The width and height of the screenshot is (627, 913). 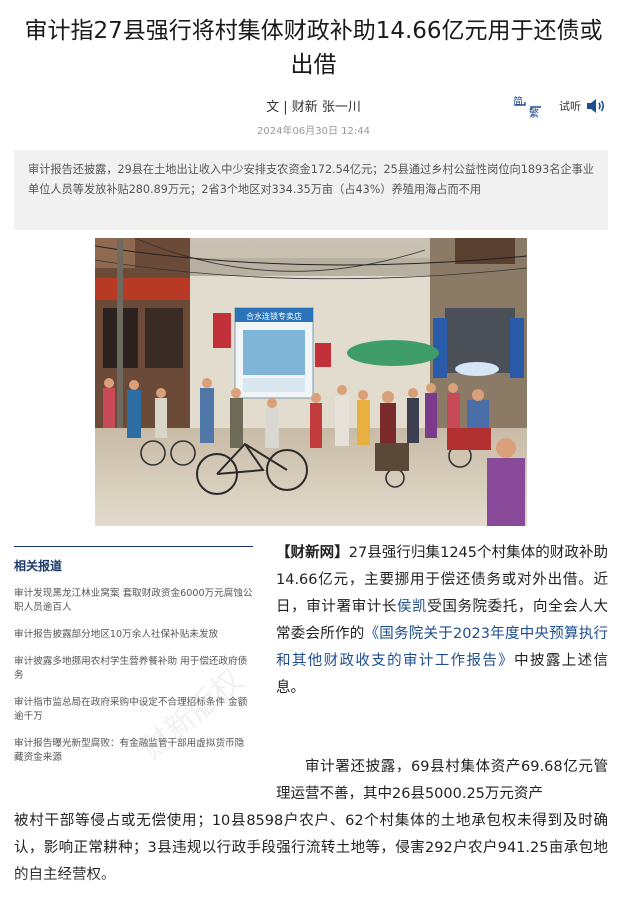 What do you see at coordinates (570, 106) in the screenshot?
I see `listen-label: 试听` at bounding box center [570, 106].